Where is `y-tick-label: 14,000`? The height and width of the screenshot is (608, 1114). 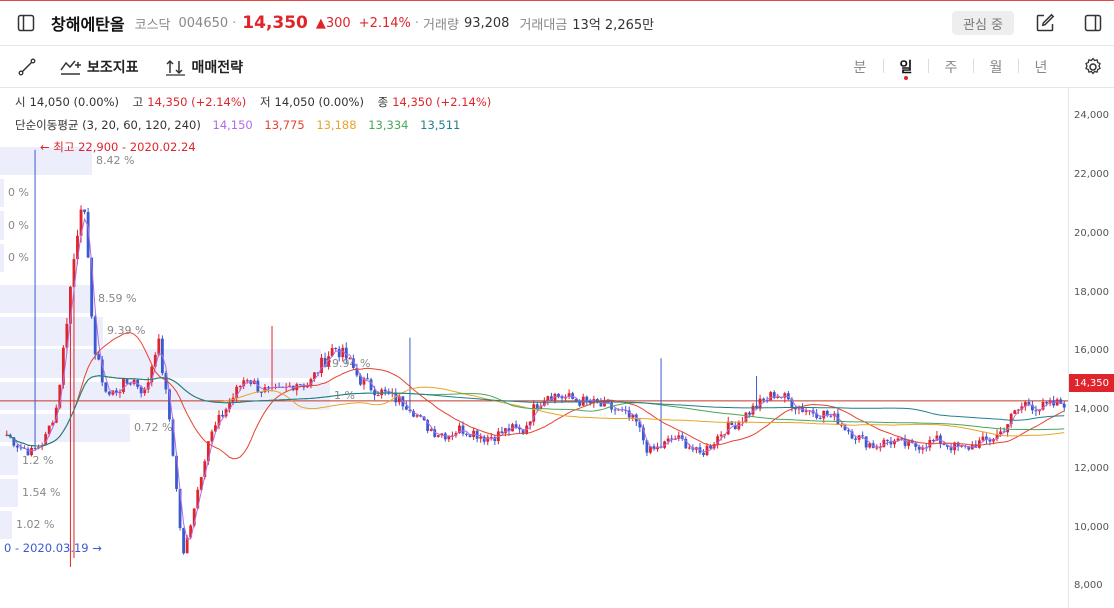
y-tick-label: 14,000 is located at coordinates (1091, 410).